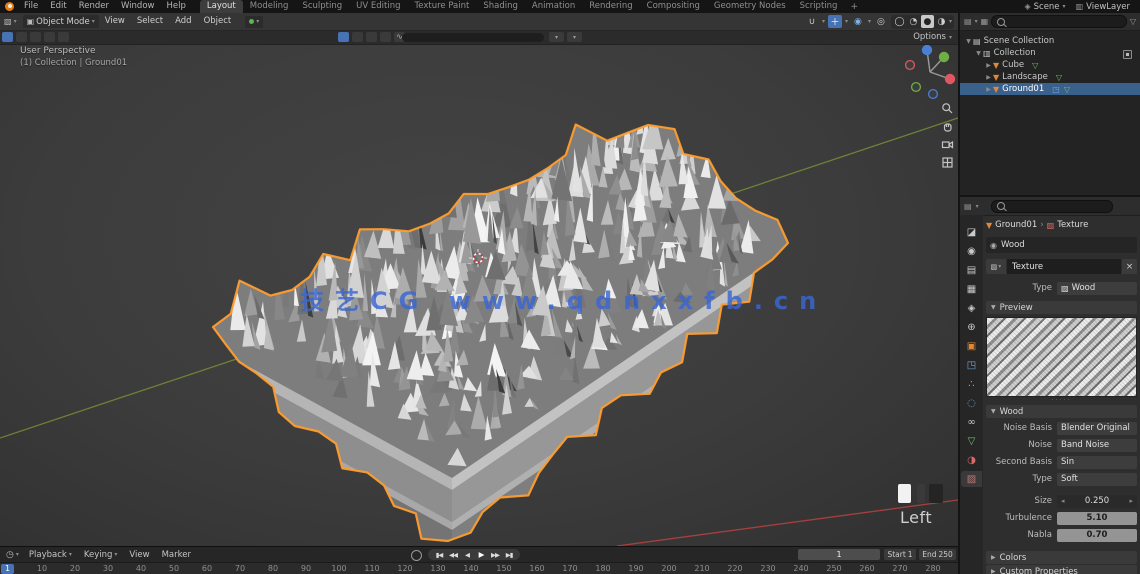  Describe the element at coordinates (1131, 501) in the screenshot. I see `stepper-right-icon: ▸` at that location.